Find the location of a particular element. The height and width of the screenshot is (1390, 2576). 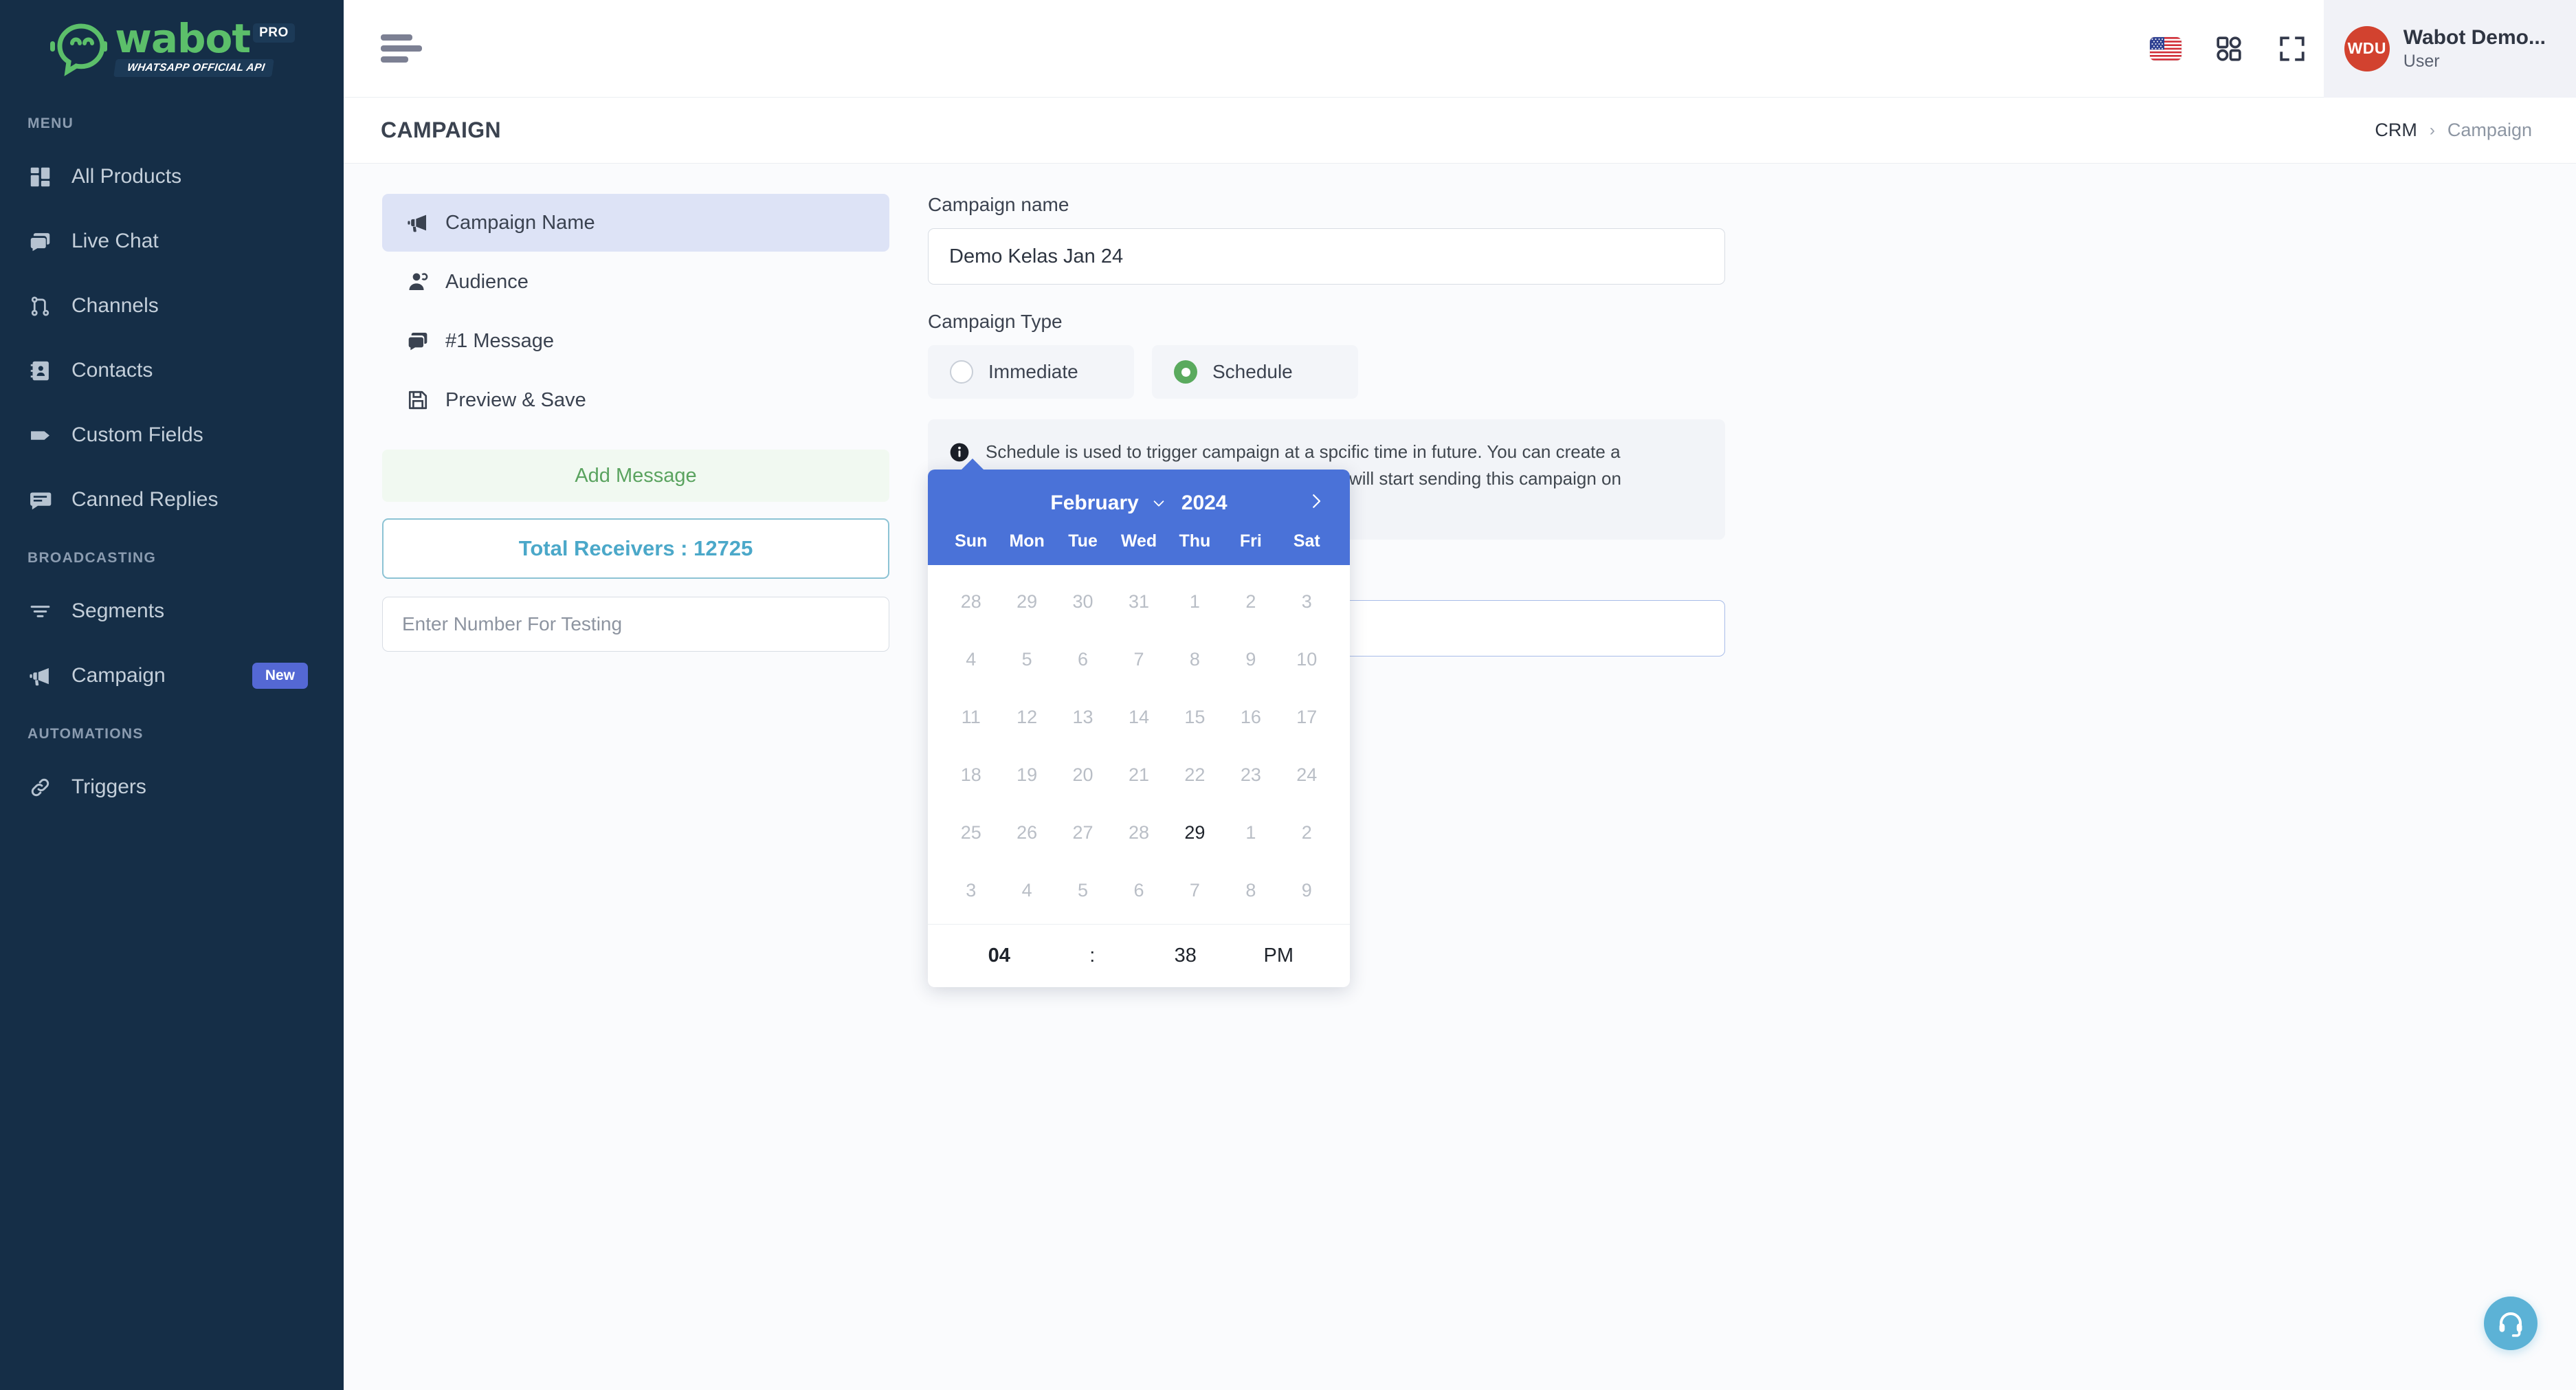

calendar-day: 14 is located at coordinates (1138, 717).